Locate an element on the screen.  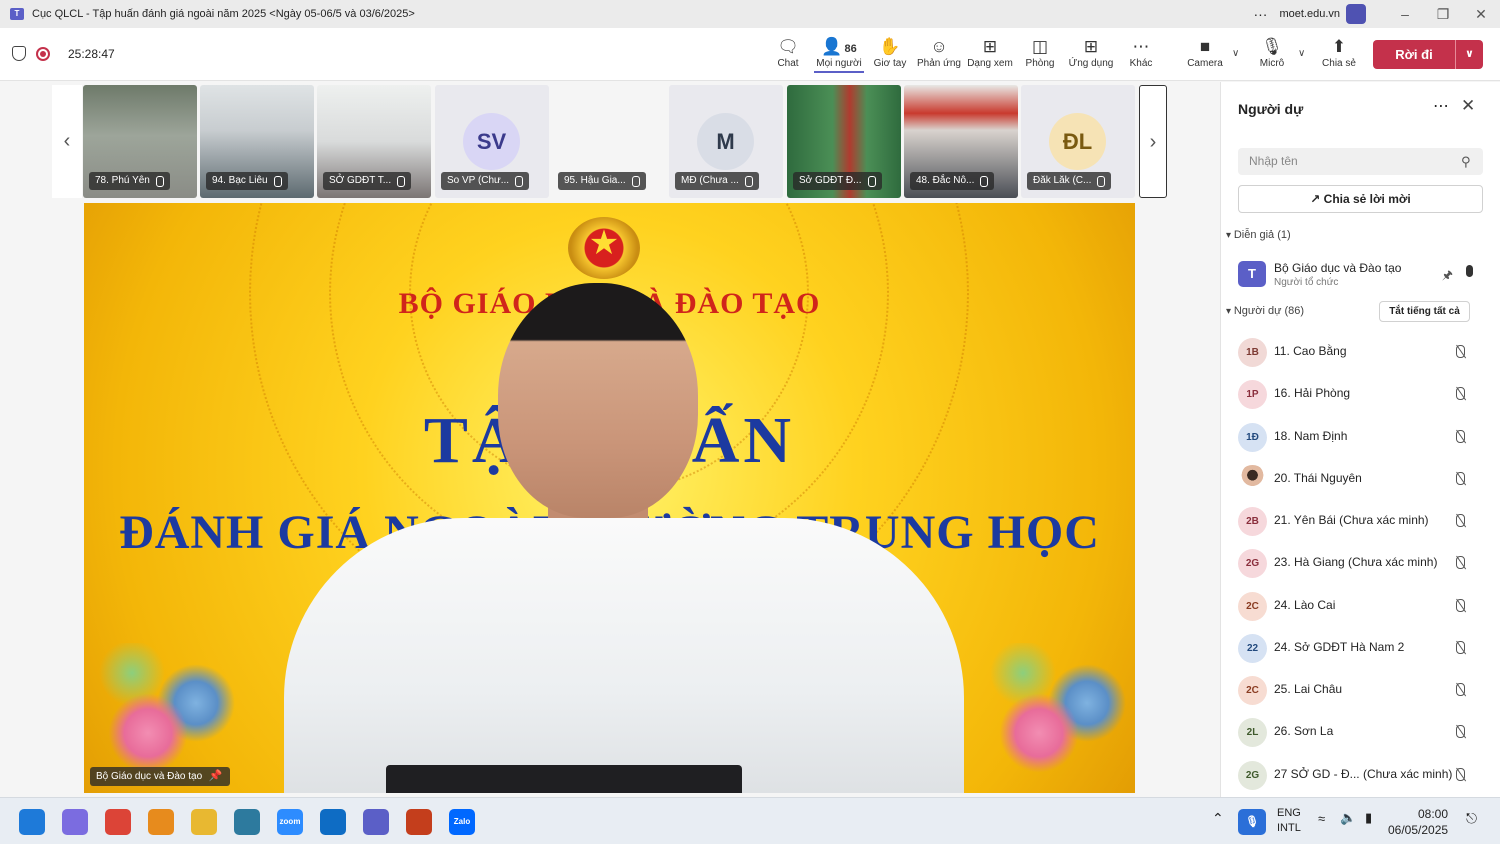
minimize-button: – is located at coordinates (1405, 14).